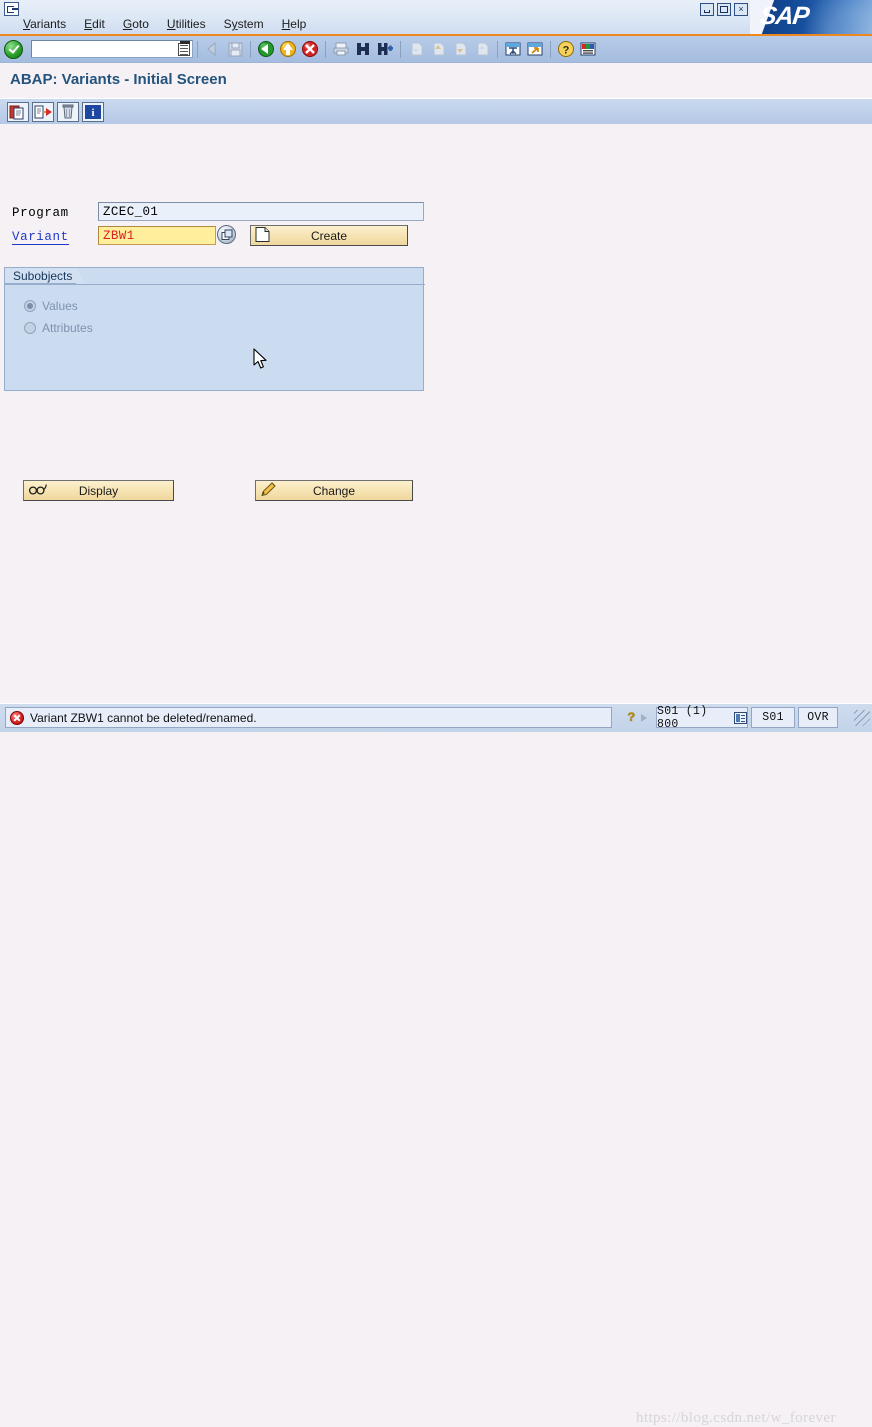 The image size is (872, 1427). Describe the element at coordinates (482, 49) in the screenshot. I see `last-page-icon` at that location.